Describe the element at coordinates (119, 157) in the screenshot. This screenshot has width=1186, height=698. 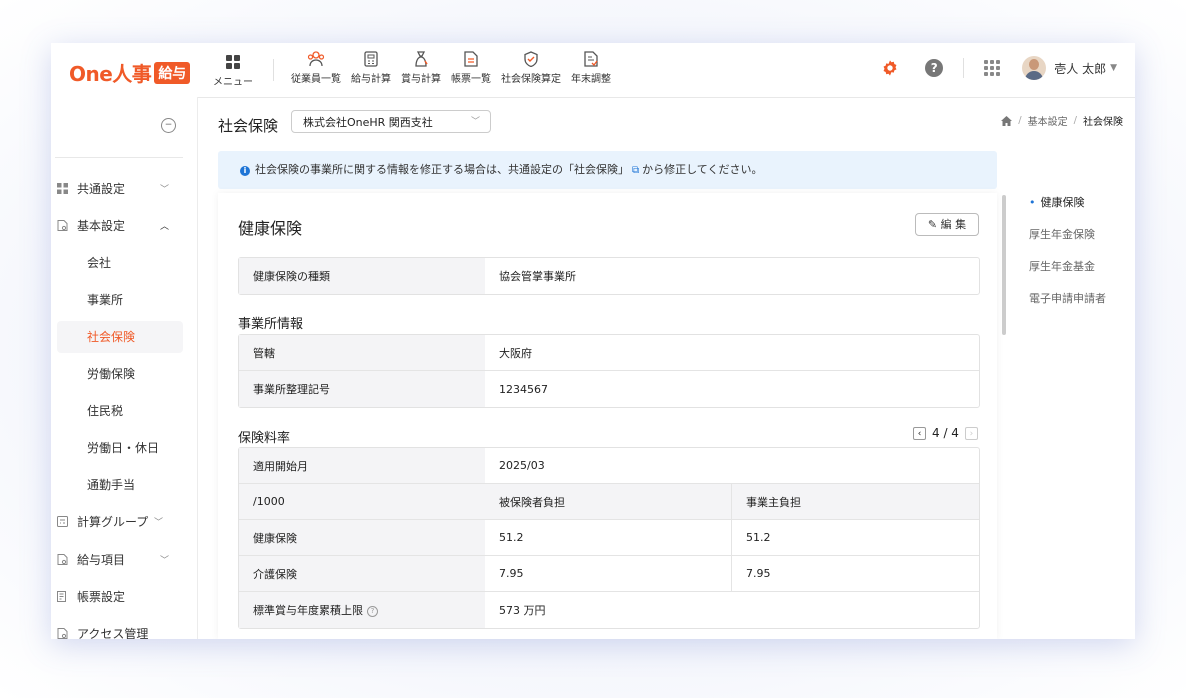
I see `sidebar-divider` at that location.